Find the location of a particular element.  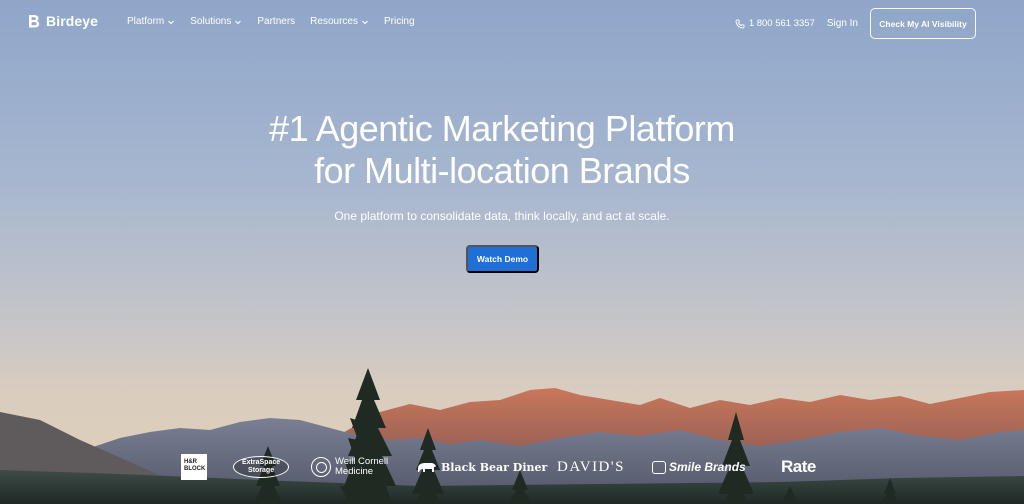

nav-item-label: Pricing is located at coordinates (399, 21).